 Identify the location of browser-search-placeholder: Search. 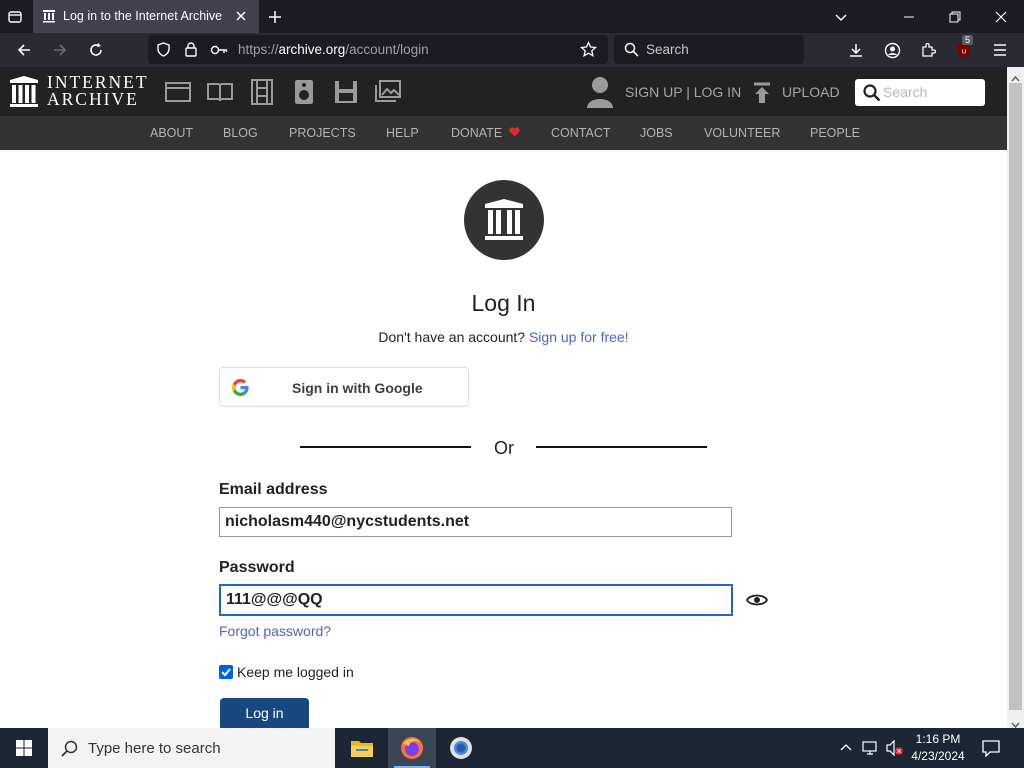
(667, 49).